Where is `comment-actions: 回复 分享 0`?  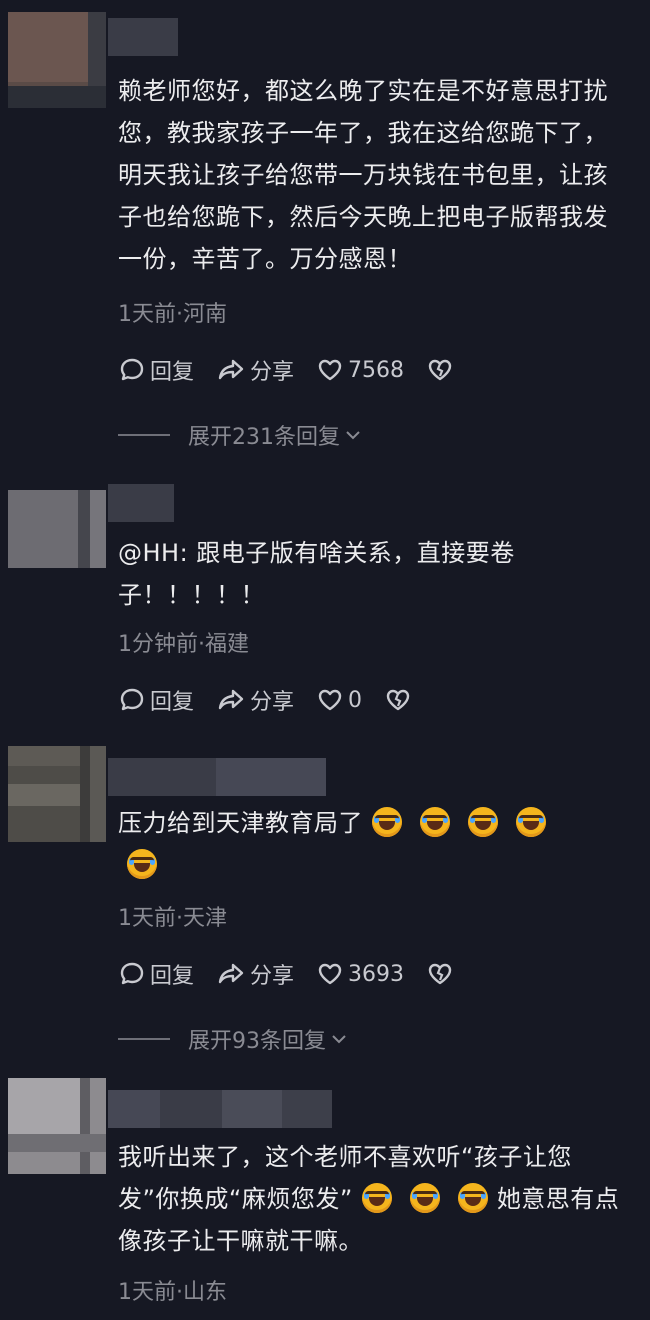 comment-actions: 回复 分享 0 is located at coordinates (276, 700).